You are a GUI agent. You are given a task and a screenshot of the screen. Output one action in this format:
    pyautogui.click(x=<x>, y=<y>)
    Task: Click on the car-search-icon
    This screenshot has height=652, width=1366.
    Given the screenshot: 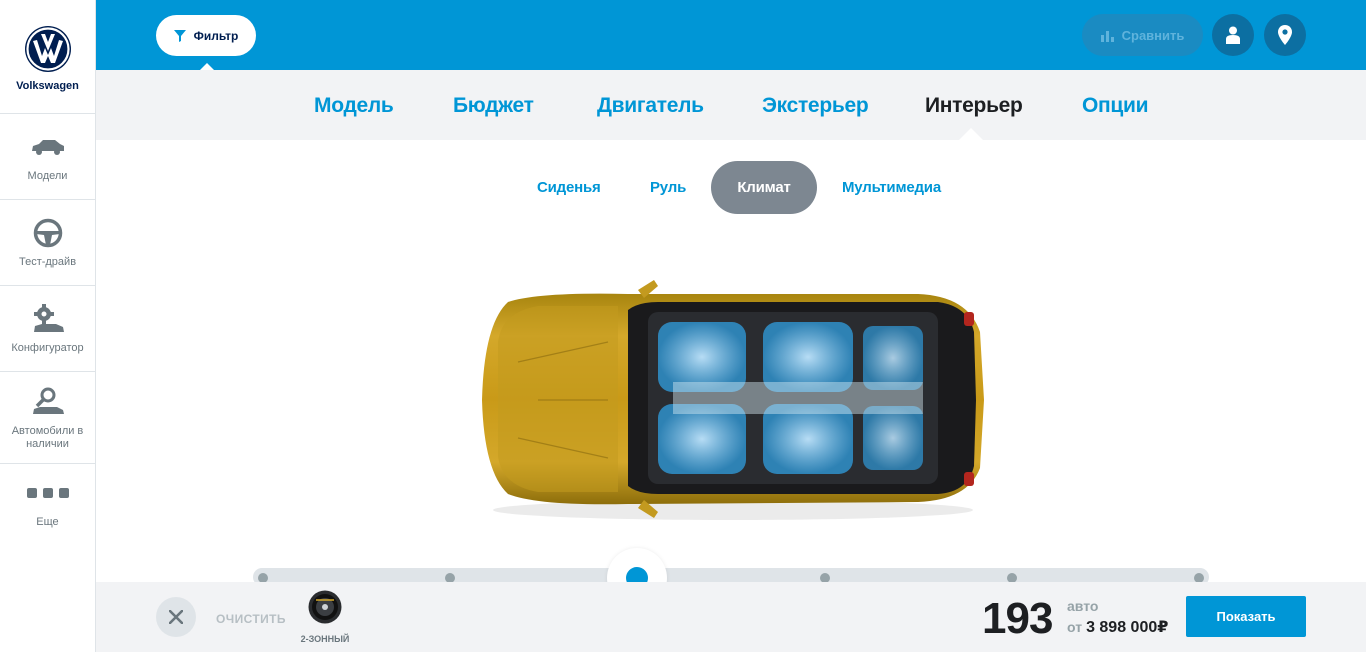 What is the action you would take?
    pyautogui.click(x=48, y=402)
    